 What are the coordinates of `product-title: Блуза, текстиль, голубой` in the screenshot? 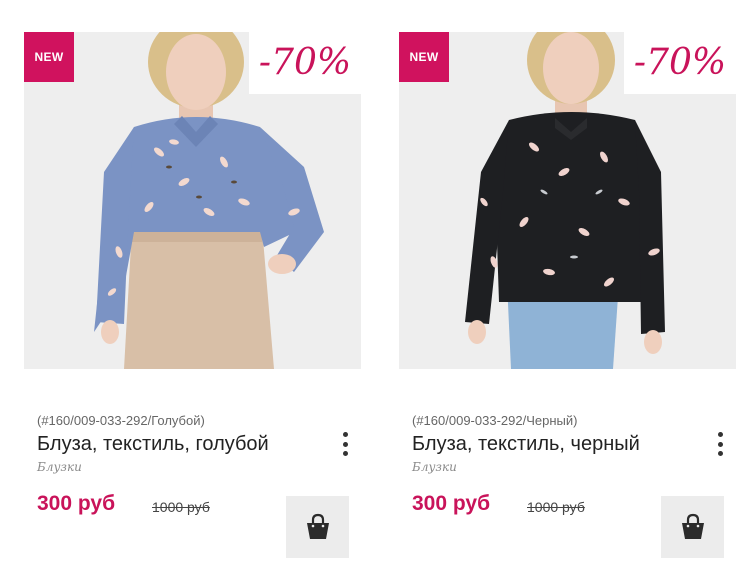 It's located at (153, 444).